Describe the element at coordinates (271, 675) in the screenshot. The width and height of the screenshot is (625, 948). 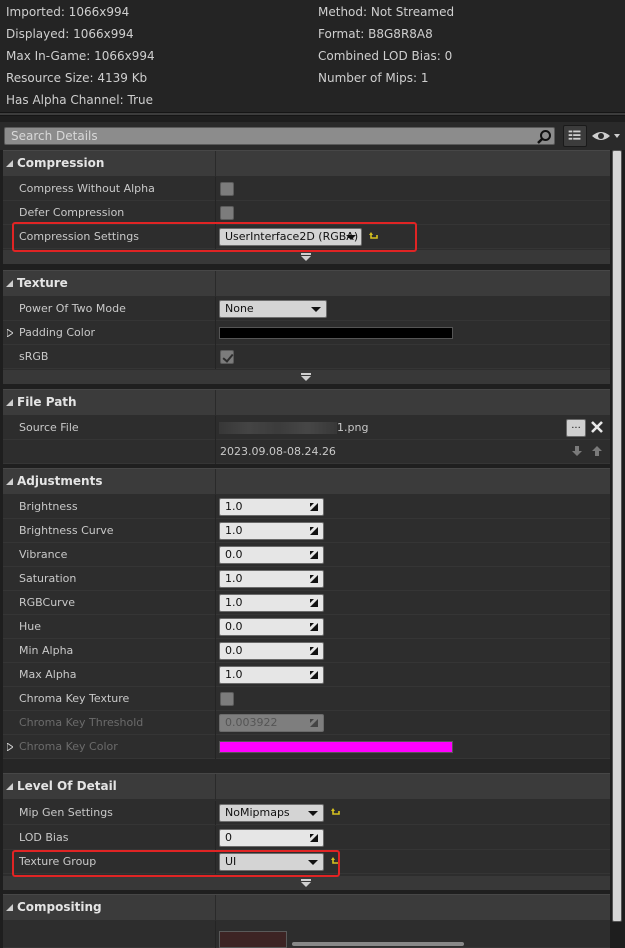
I see `max-alpha-spinbox: 1.0` at that location.